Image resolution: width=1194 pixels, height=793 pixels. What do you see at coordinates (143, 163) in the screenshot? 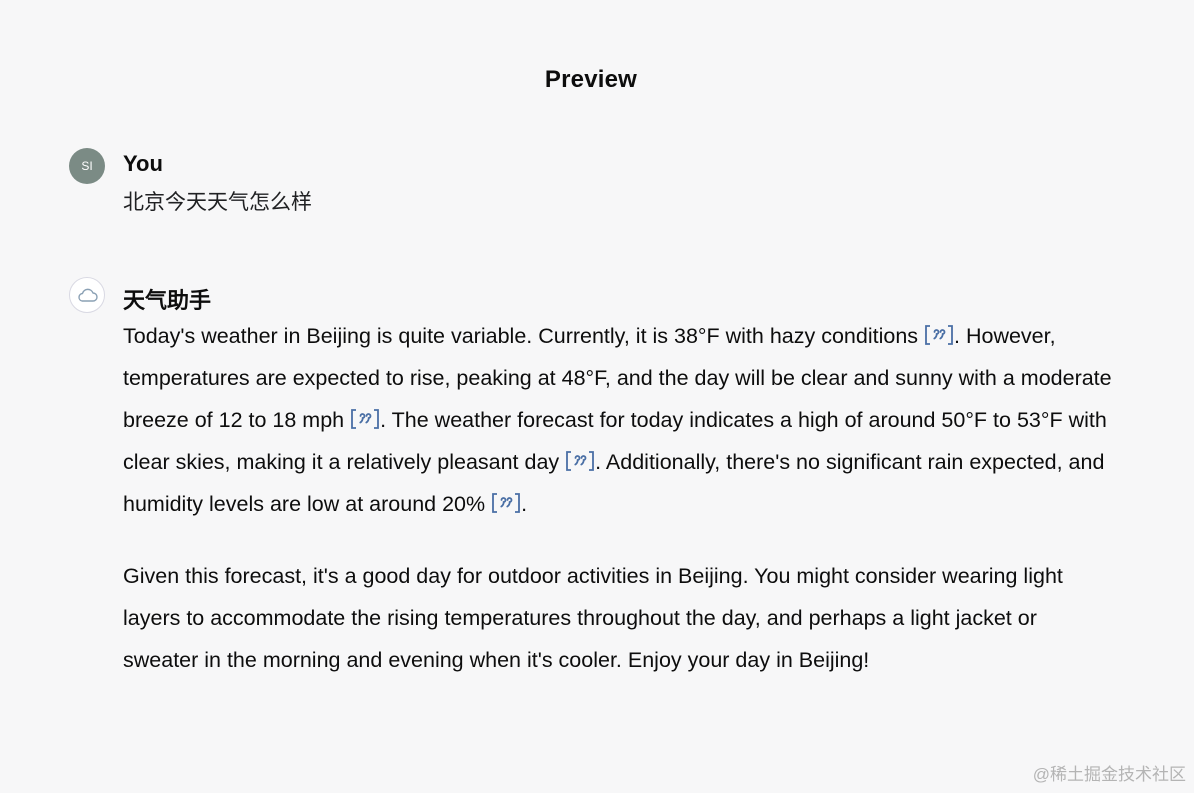
I see `user-author-name: You` at bounding box center [143, 163].